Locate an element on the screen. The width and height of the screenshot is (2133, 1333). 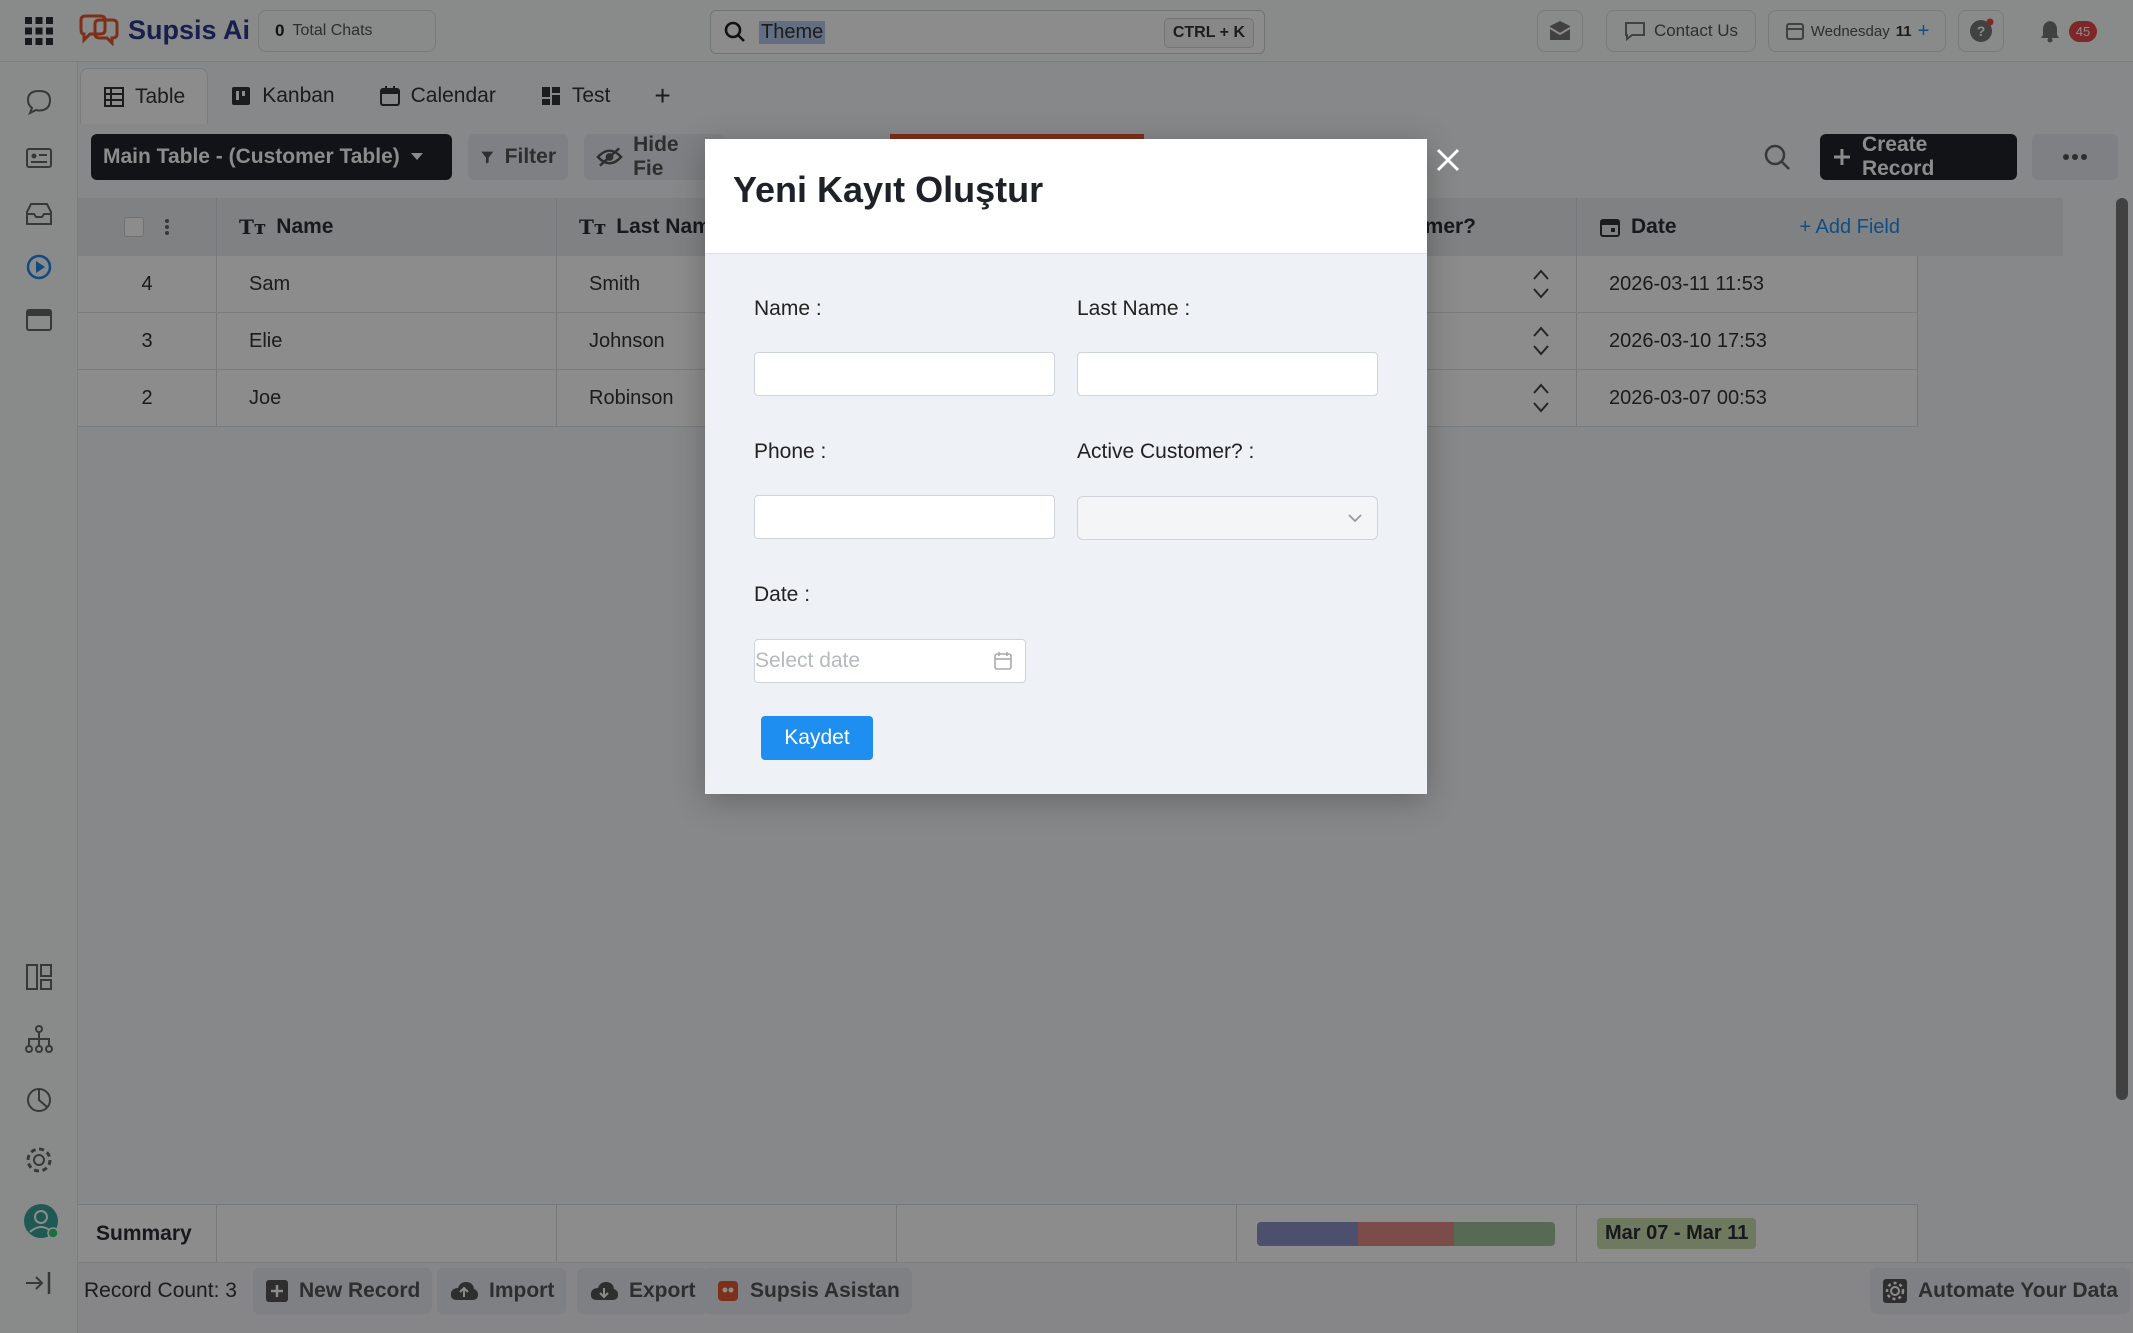
last-name-label: Last Name : is located at coordinates (1134, 308).